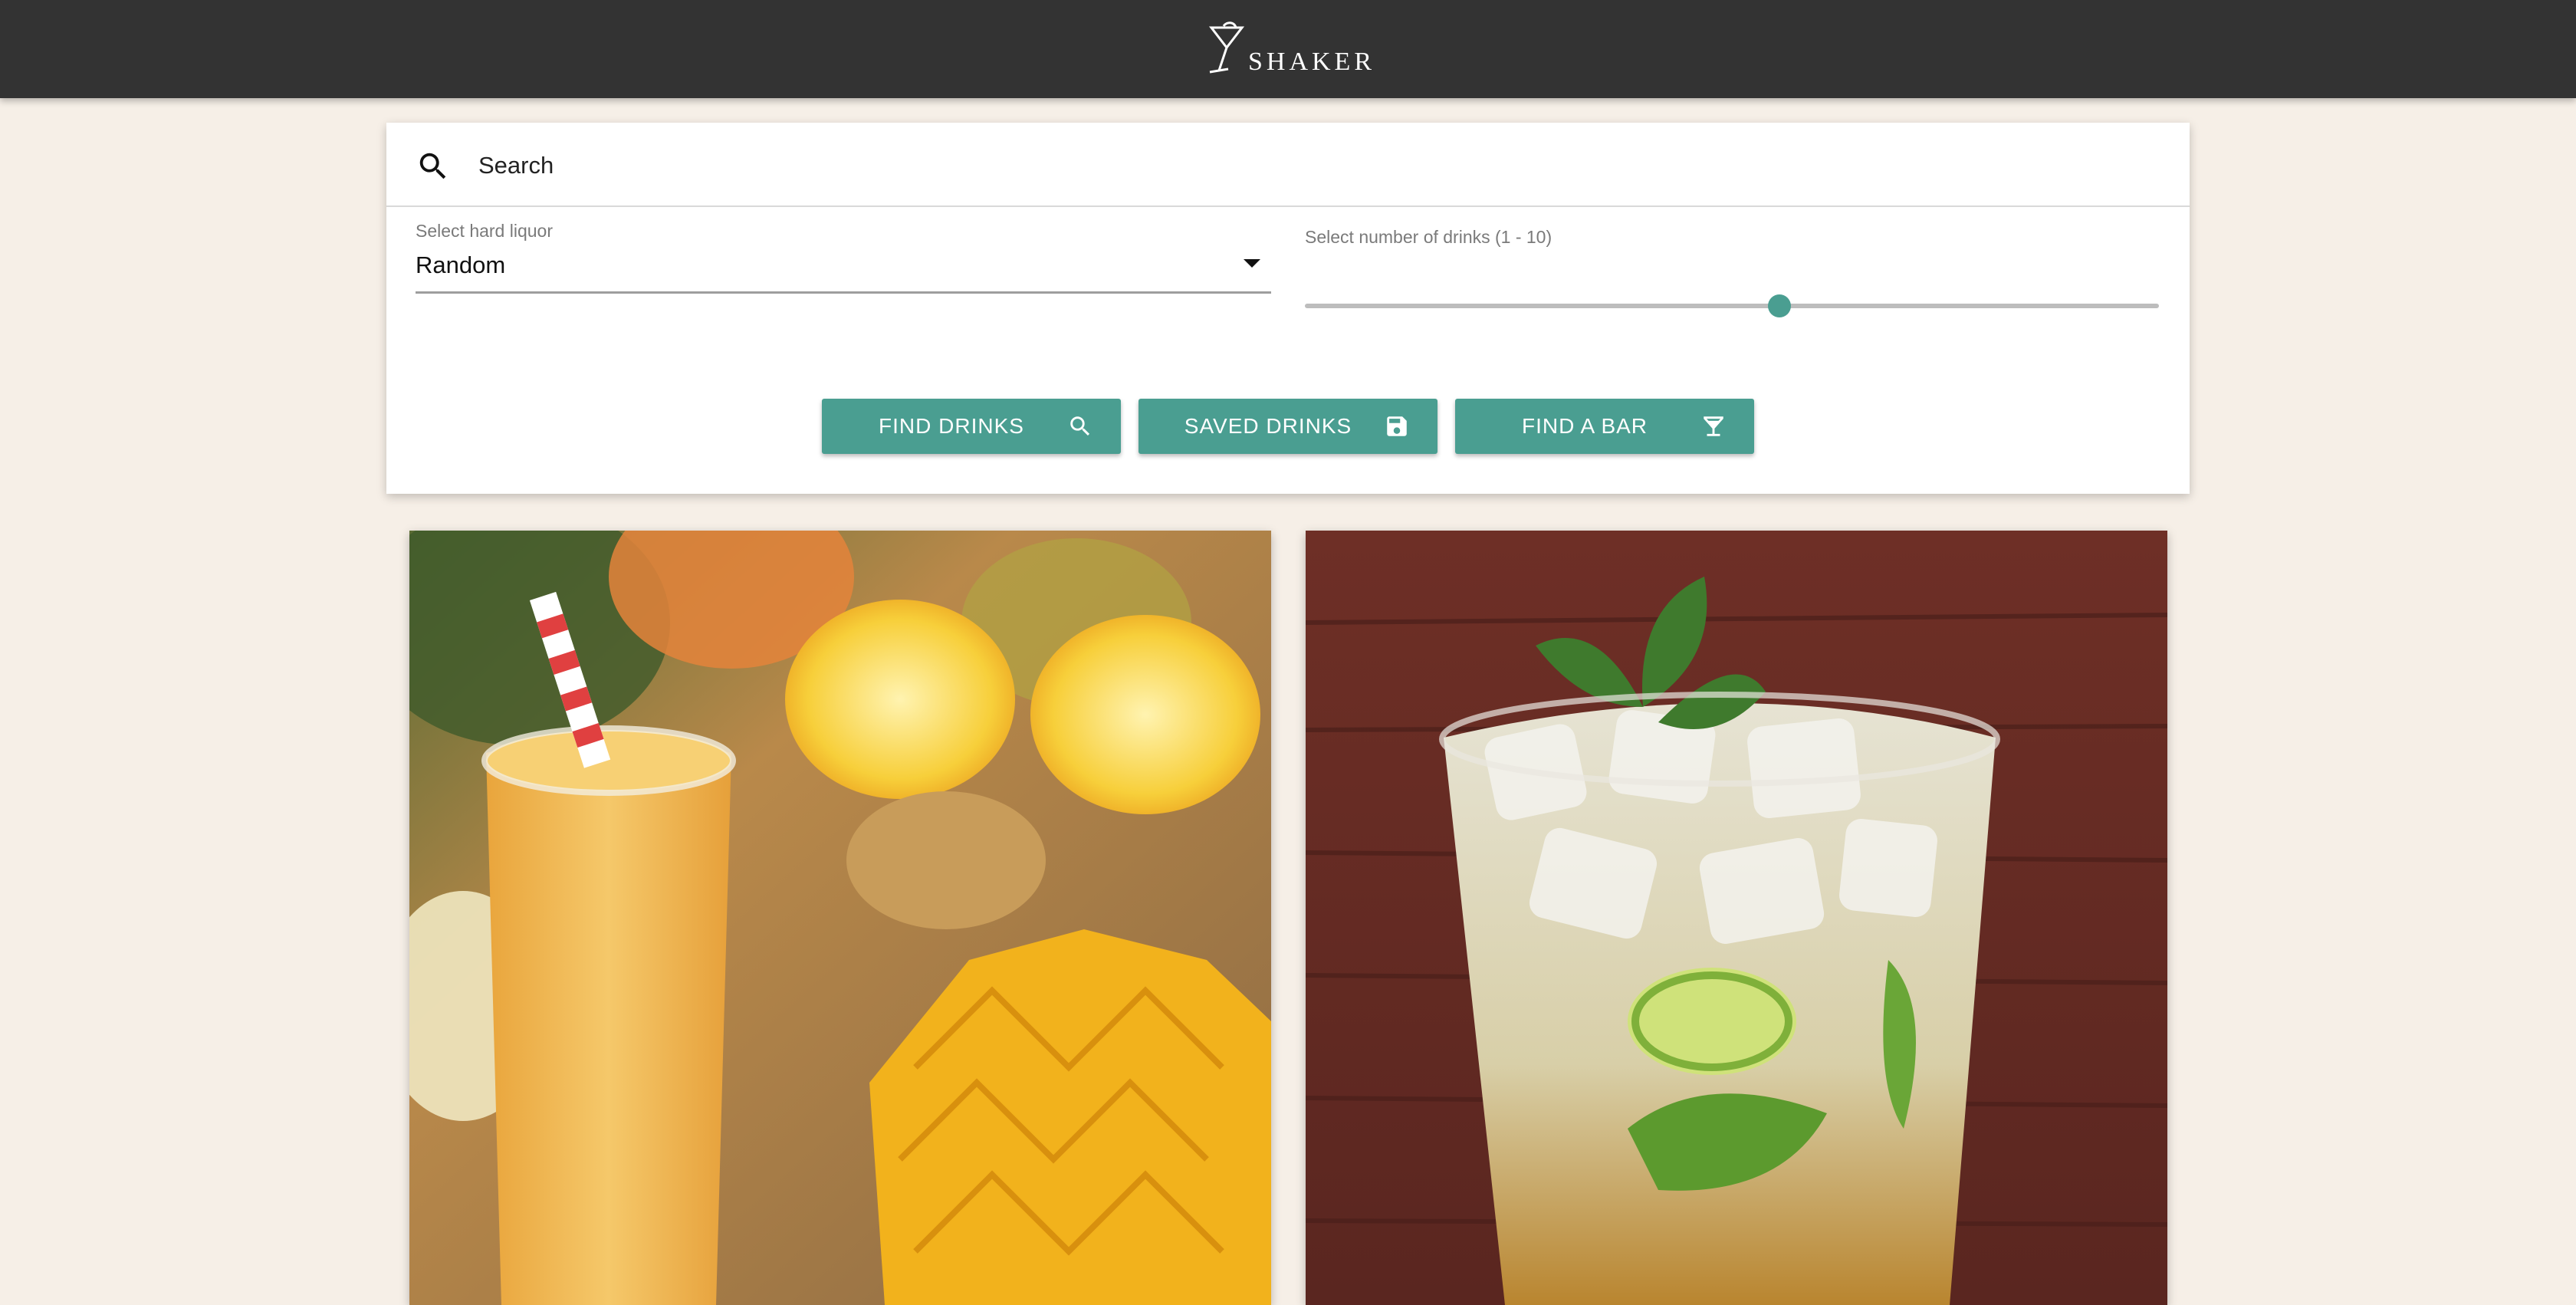 The width and height of the screenshot is (2576, 1305). Describe the element at coordinates (1252, 264) in the screenshot. I see `caret-down-icon` at that location.